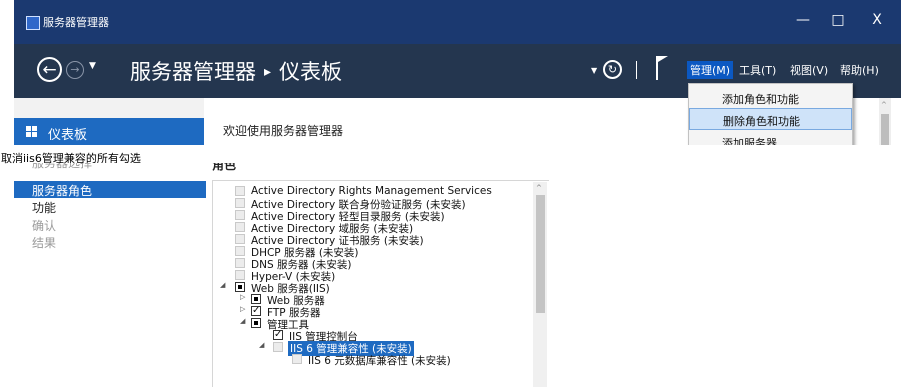 The height and width of the screenshot is (387, 901). What do you see at coordinates (594, 70) in the screenshot?
I see `refresh-dropdown-icon: ▼` at bounding box center [594, 70].